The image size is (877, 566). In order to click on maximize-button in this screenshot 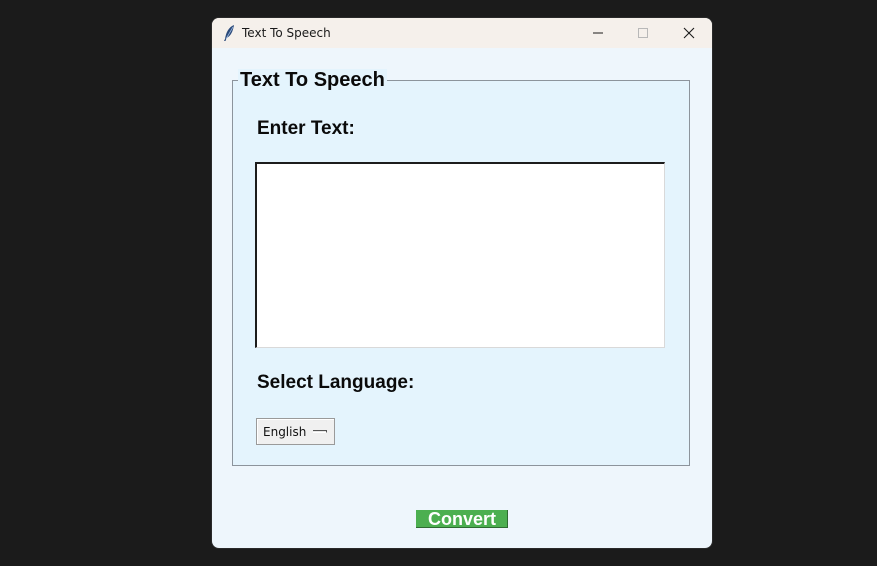, I will do `click(643, 33)`.